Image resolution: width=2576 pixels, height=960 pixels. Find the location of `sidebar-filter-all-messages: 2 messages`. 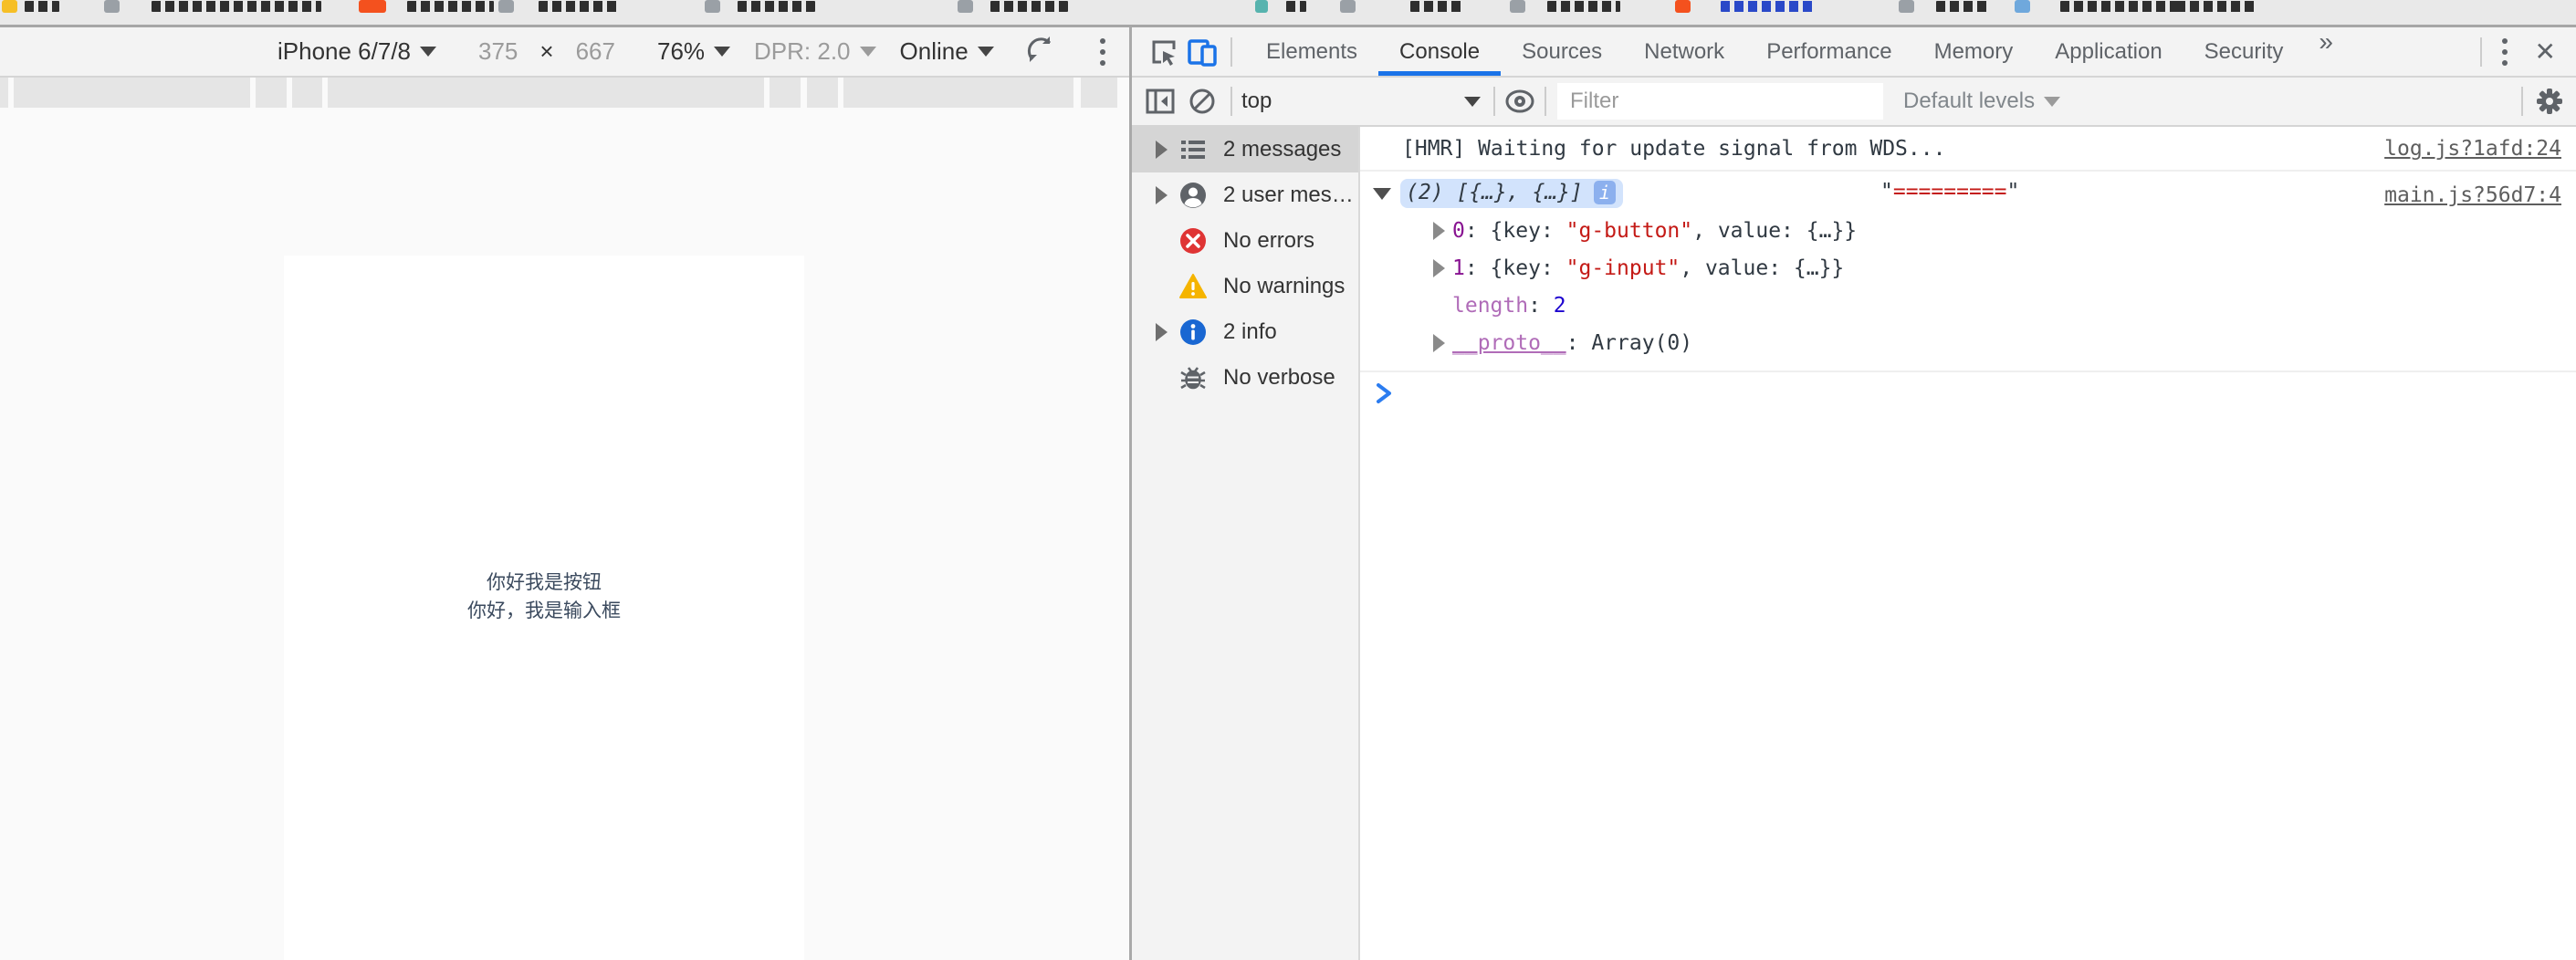

sidebar-filter-all-messages: 2 messages is located at coordinates (1245, 150).